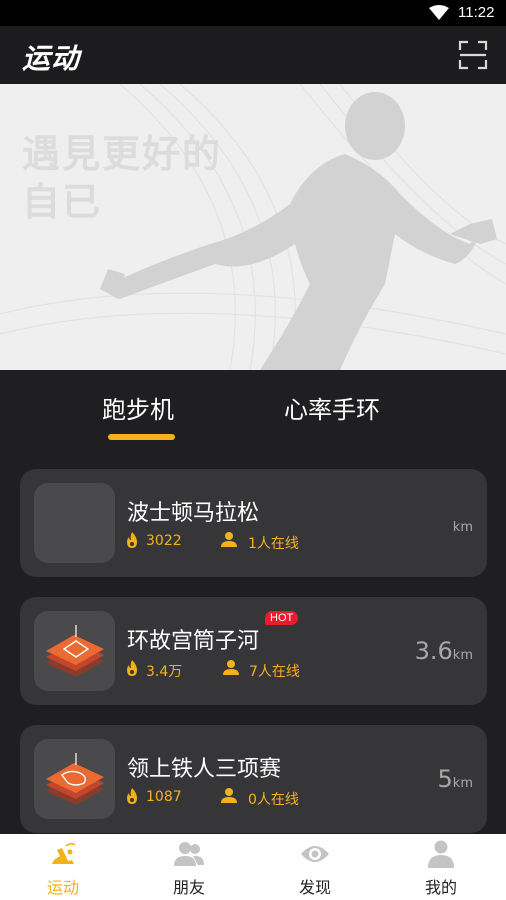 The image size is (506, 900). I want to click on tab-treadmill: 跑步机, so click(138, 407).